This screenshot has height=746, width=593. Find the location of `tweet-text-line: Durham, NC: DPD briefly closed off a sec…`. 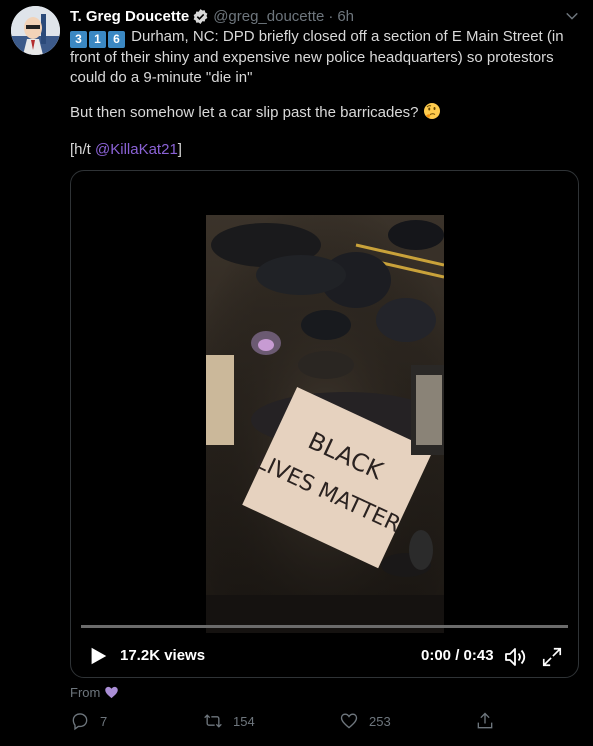

tweet-text-line: Durham, NC: DPD briefly closed off a sec… is located at coordinates (347, 36).